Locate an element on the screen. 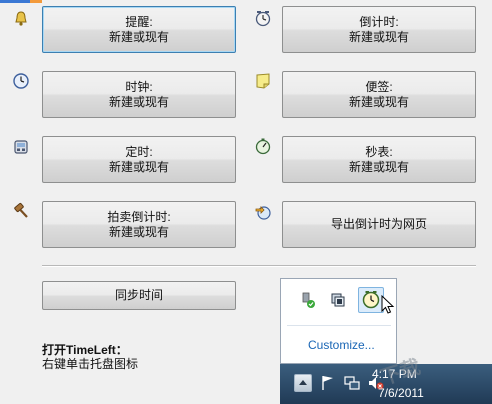 This screenshot has height=404, width=492. reminder-button-line1: 提醒: is located at coordinates (139, 21).